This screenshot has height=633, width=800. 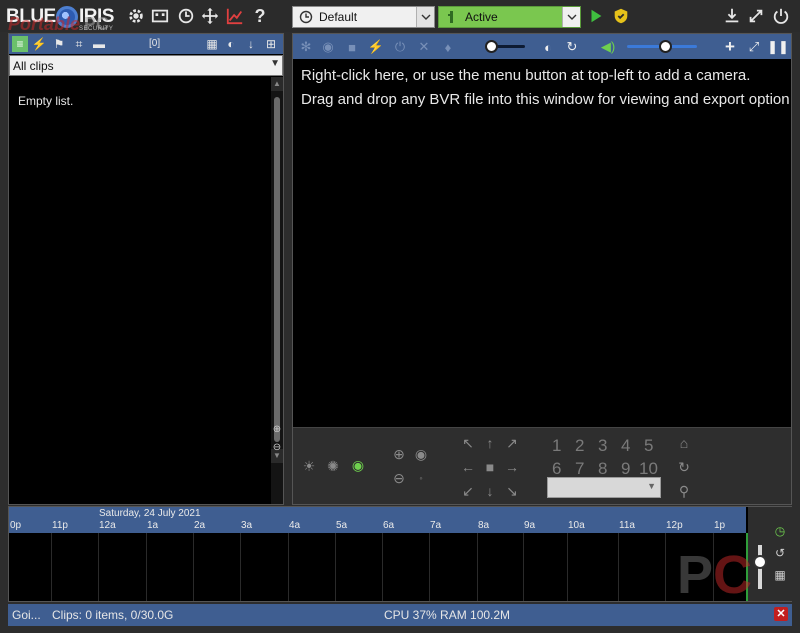 What do you see at coordinates (46, 101) in the screenshot?
I see `empty-list-message: Empty list.` at bounding box center [46, 101].